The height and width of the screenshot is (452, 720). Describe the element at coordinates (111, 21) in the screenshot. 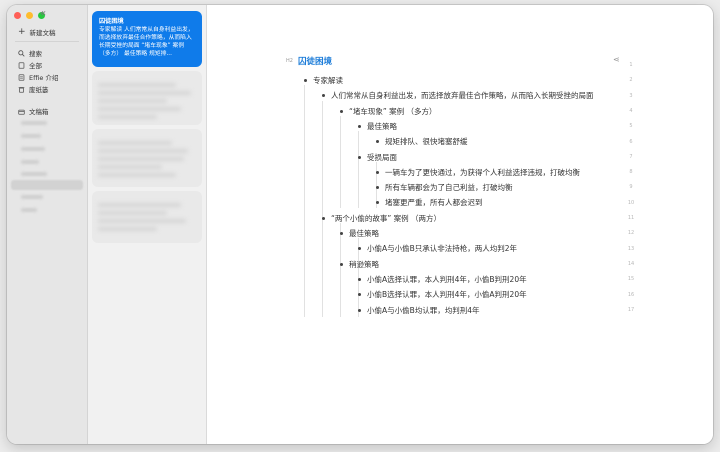

I see `note-card-title: 囚徒困境` at that location.